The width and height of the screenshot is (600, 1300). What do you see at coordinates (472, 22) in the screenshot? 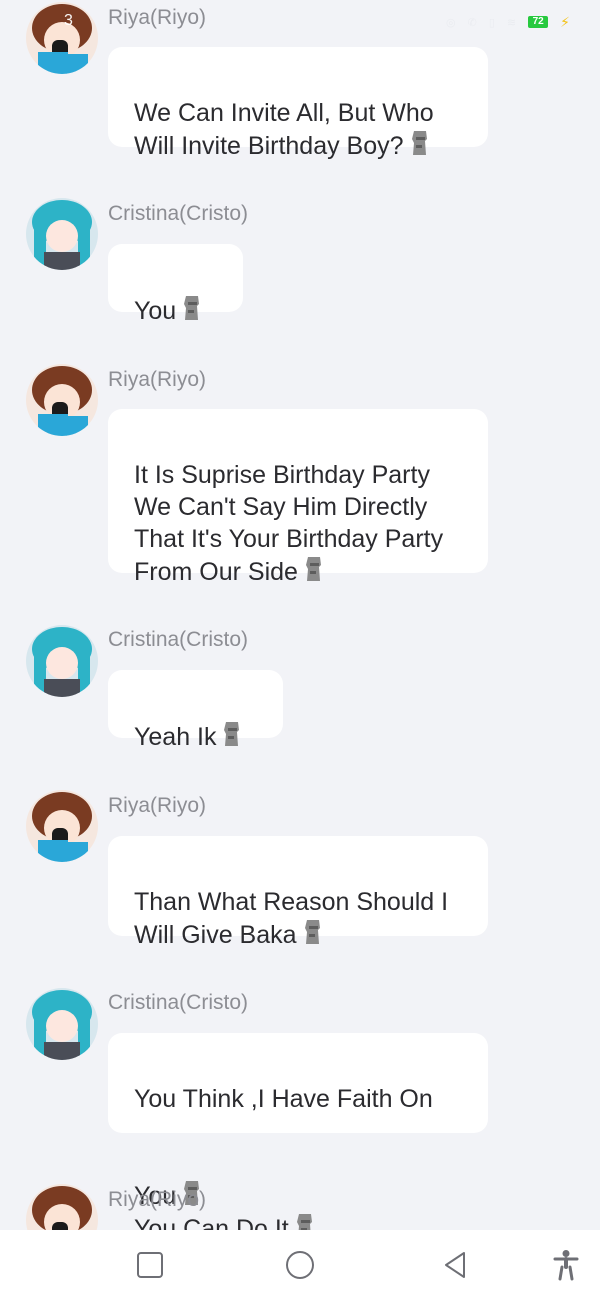
I see `call-icon: ✆` at bounding box center [472, 22].